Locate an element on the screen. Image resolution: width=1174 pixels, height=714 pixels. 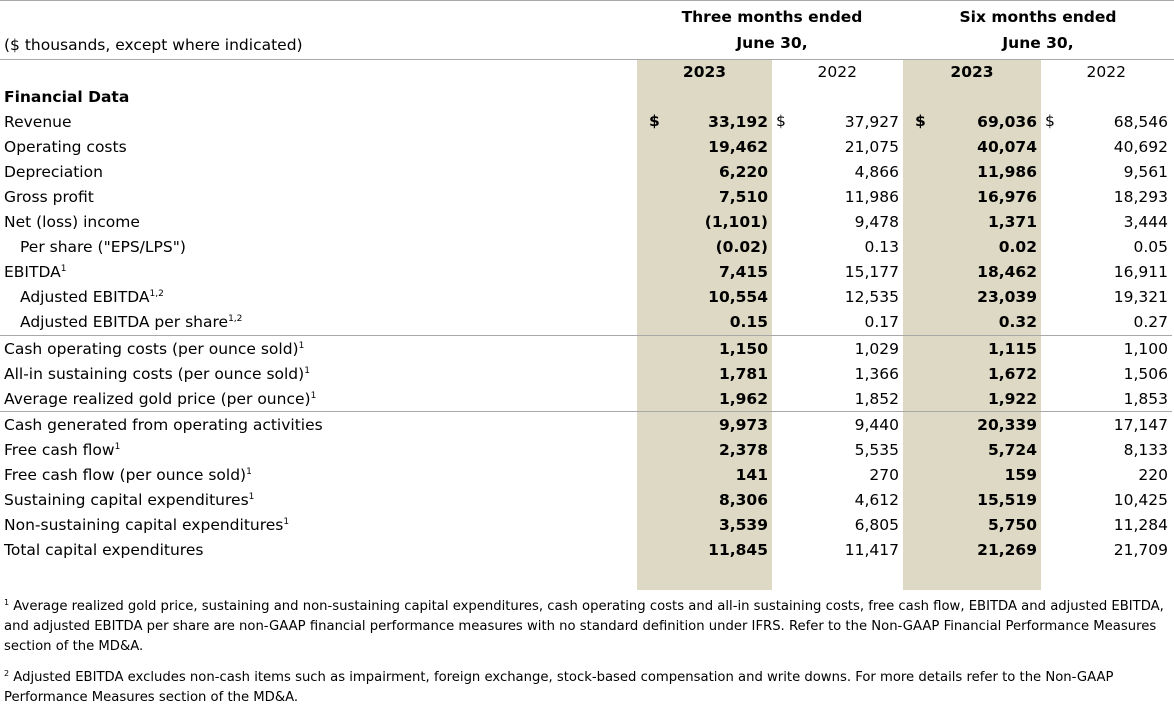
cell-value: 68,546 is located at coordinates (1140, 121).